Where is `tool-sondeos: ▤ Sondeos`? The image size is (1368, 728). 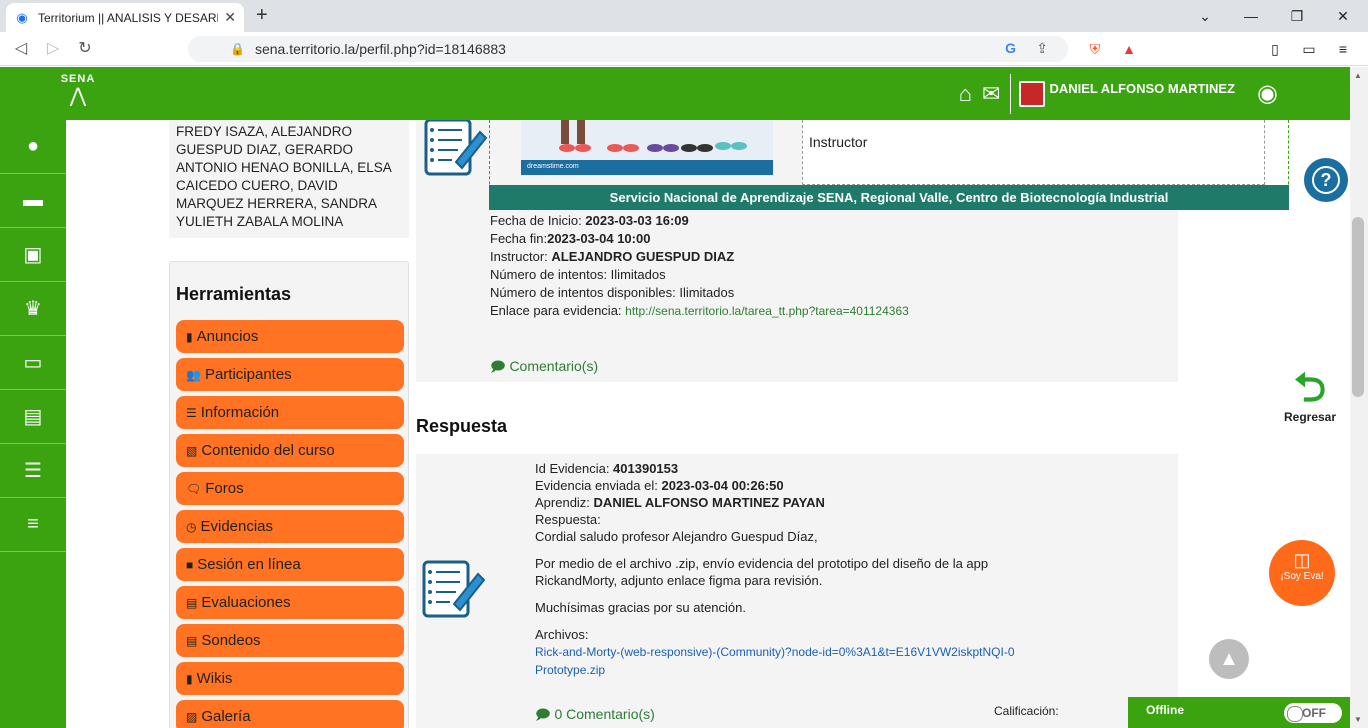
tool-sondeos: ▤ Sondeos is located at coordinates (290, 640).